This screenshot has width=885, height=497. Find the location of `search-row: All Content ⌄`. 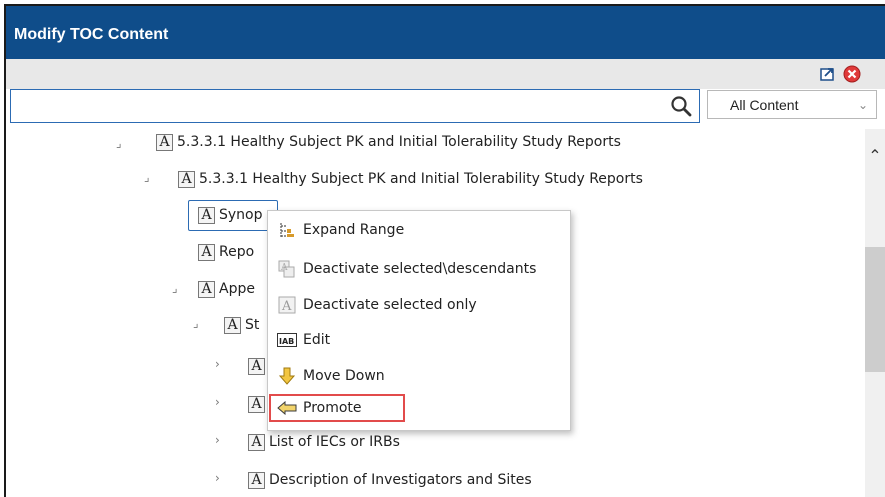

search-row: All Content ⌄ is located at coordinates (447, 109).